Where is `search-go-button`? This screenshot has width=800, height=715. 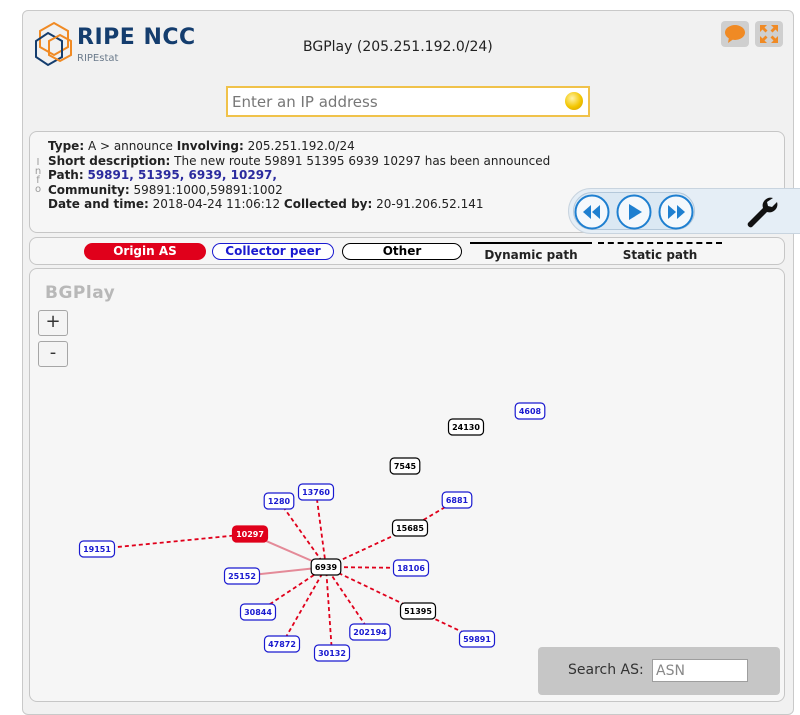 search-go-button is located at coordinates (574, 101).